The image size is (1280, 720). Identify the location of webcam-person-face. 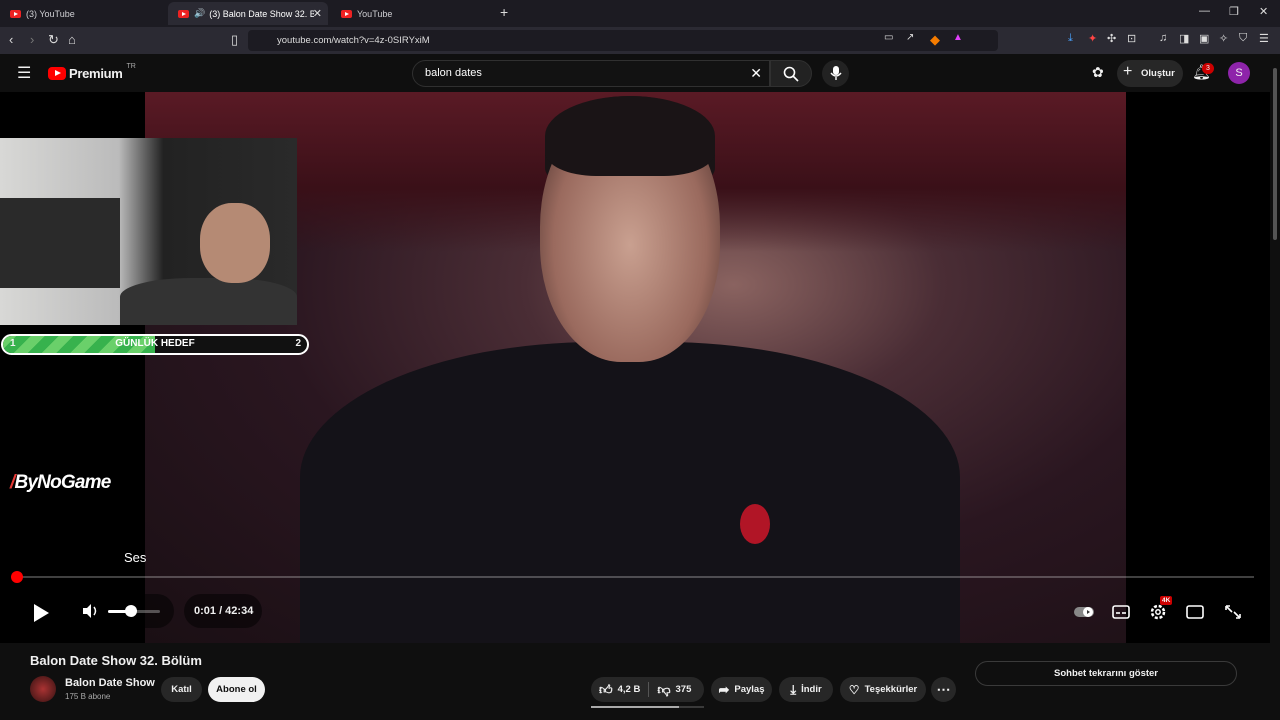
(235, 243).